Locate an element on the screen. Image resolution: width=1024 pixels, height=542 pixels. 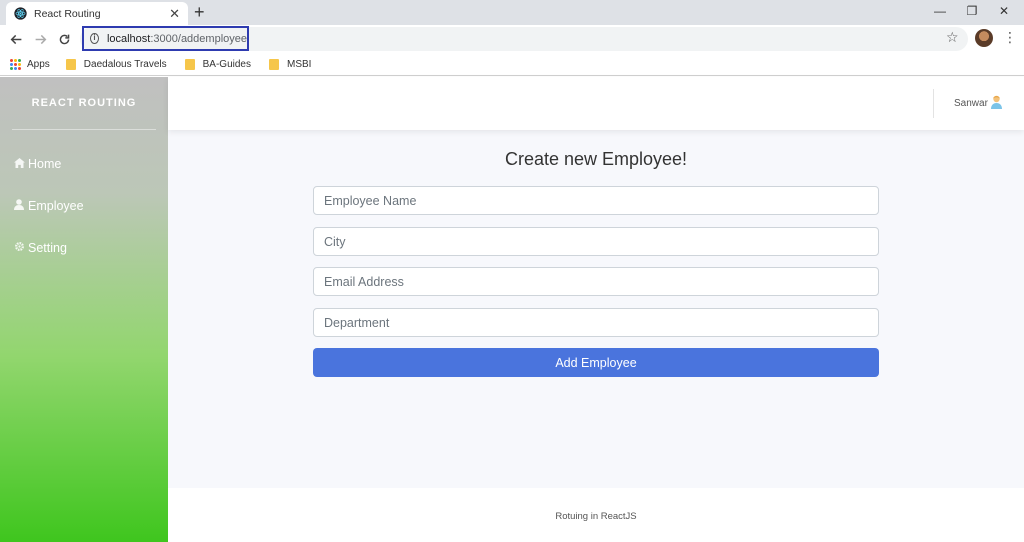
footer-text: Rotuing in ReactJS is located at coordinates (596, 516).